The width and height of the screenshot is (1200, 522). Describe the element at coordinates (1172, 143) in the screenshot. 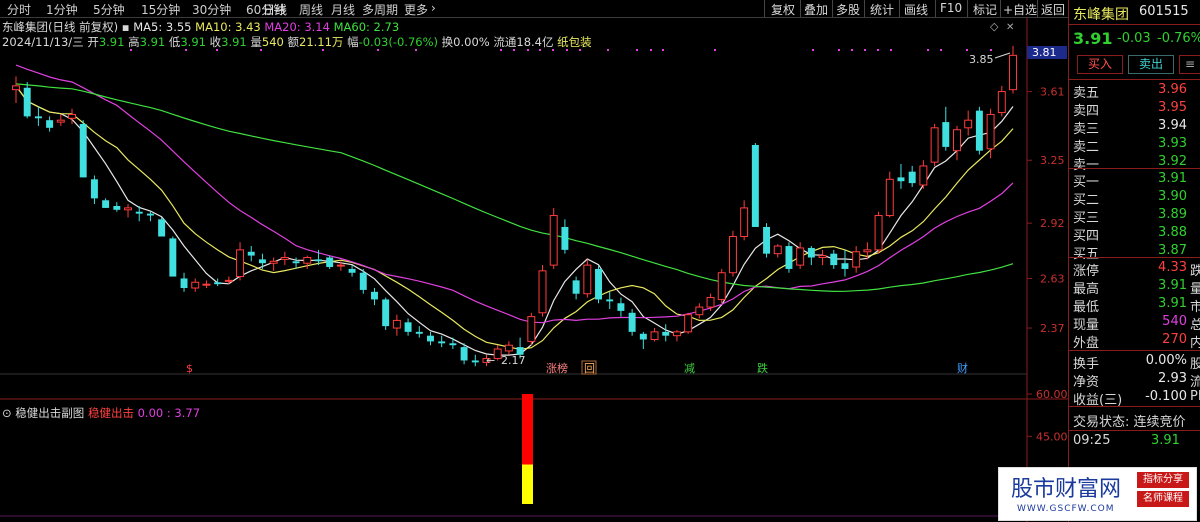

I see `ask-value: 3.93` at that location.